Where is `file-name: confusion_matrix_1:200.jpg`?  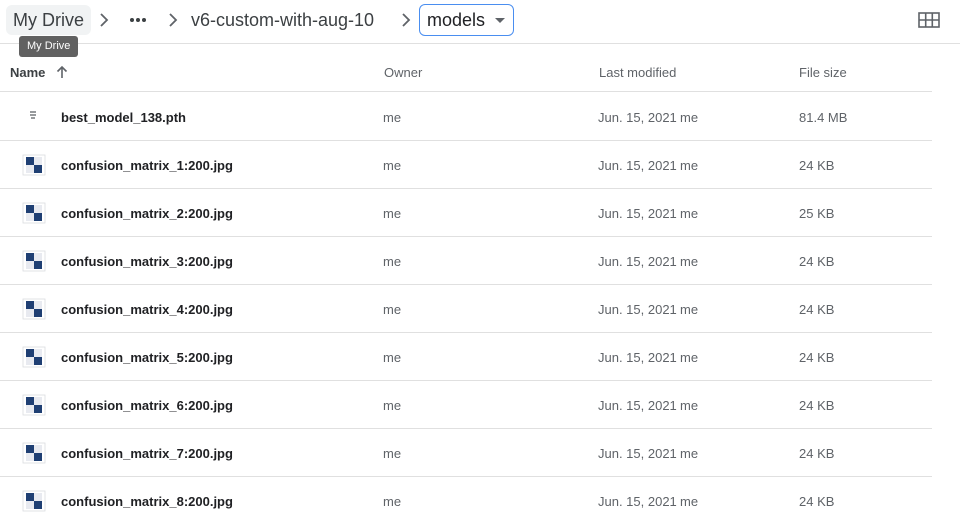
file-name: confusion_matrix_1:200.jpg is located at coordinates (147, 165).